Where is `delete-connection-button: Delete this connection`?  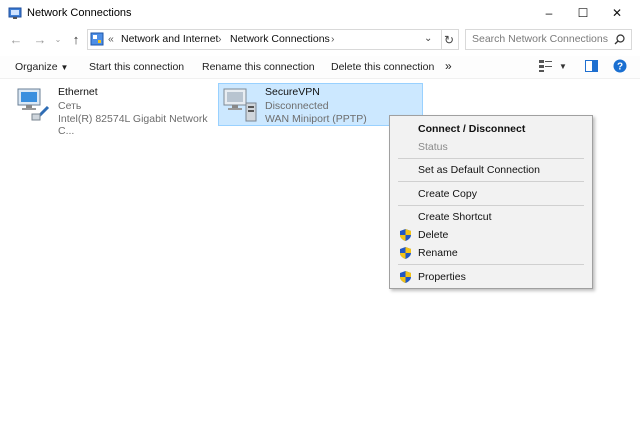
delete-connection-button: Delete this connection is located at coordinates (382, 67).